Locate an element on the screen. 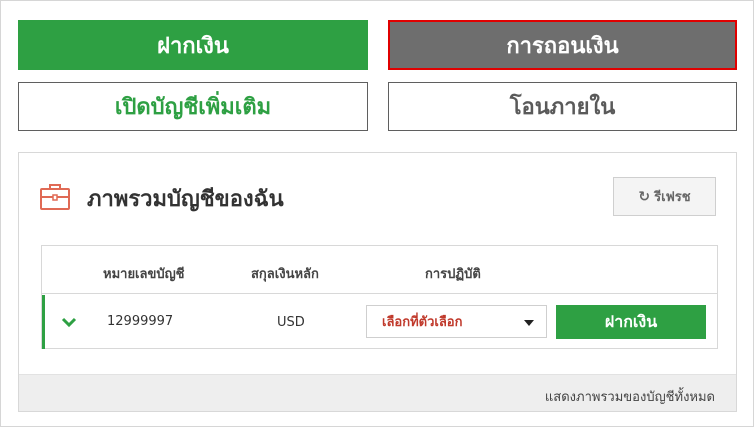  refresh-label: รีเฟรช is located at coordinates (672, 197).